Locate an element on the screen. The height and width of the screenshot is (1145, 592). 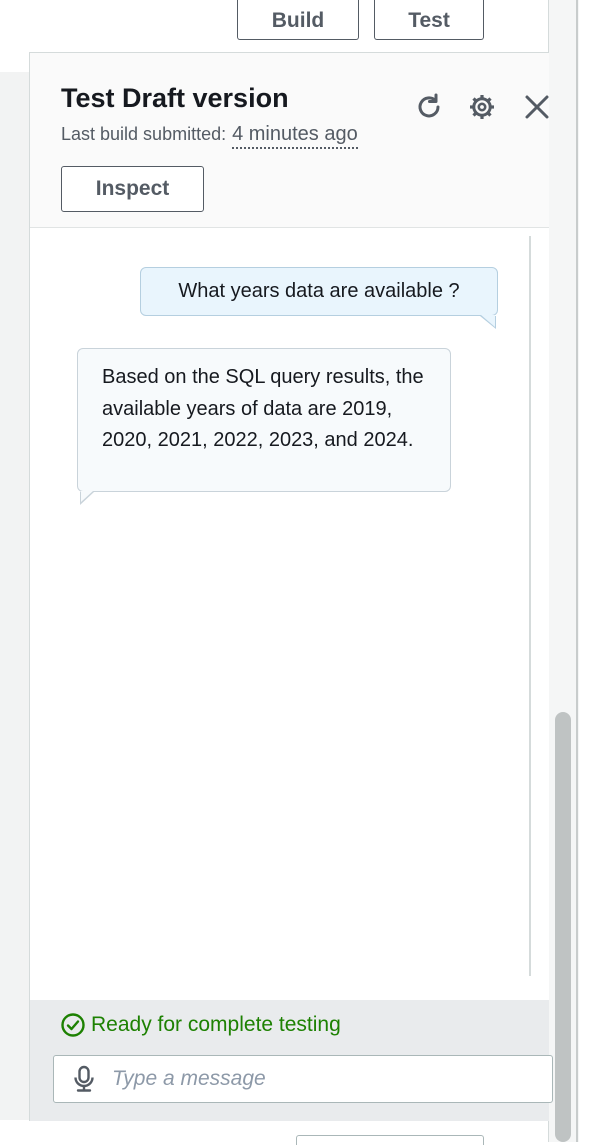
partial-button is located at coordinates (390, 1140).